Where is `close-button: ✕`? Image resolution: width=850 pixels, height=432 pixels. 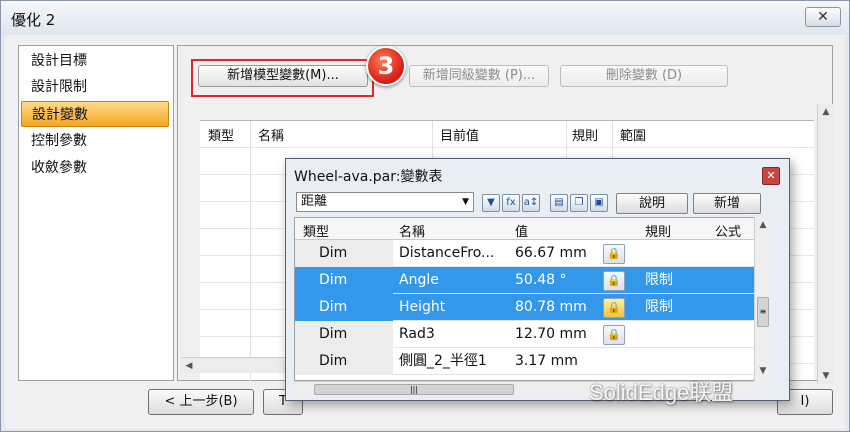
close-button: ✕ is located at coordinates (823, 17).